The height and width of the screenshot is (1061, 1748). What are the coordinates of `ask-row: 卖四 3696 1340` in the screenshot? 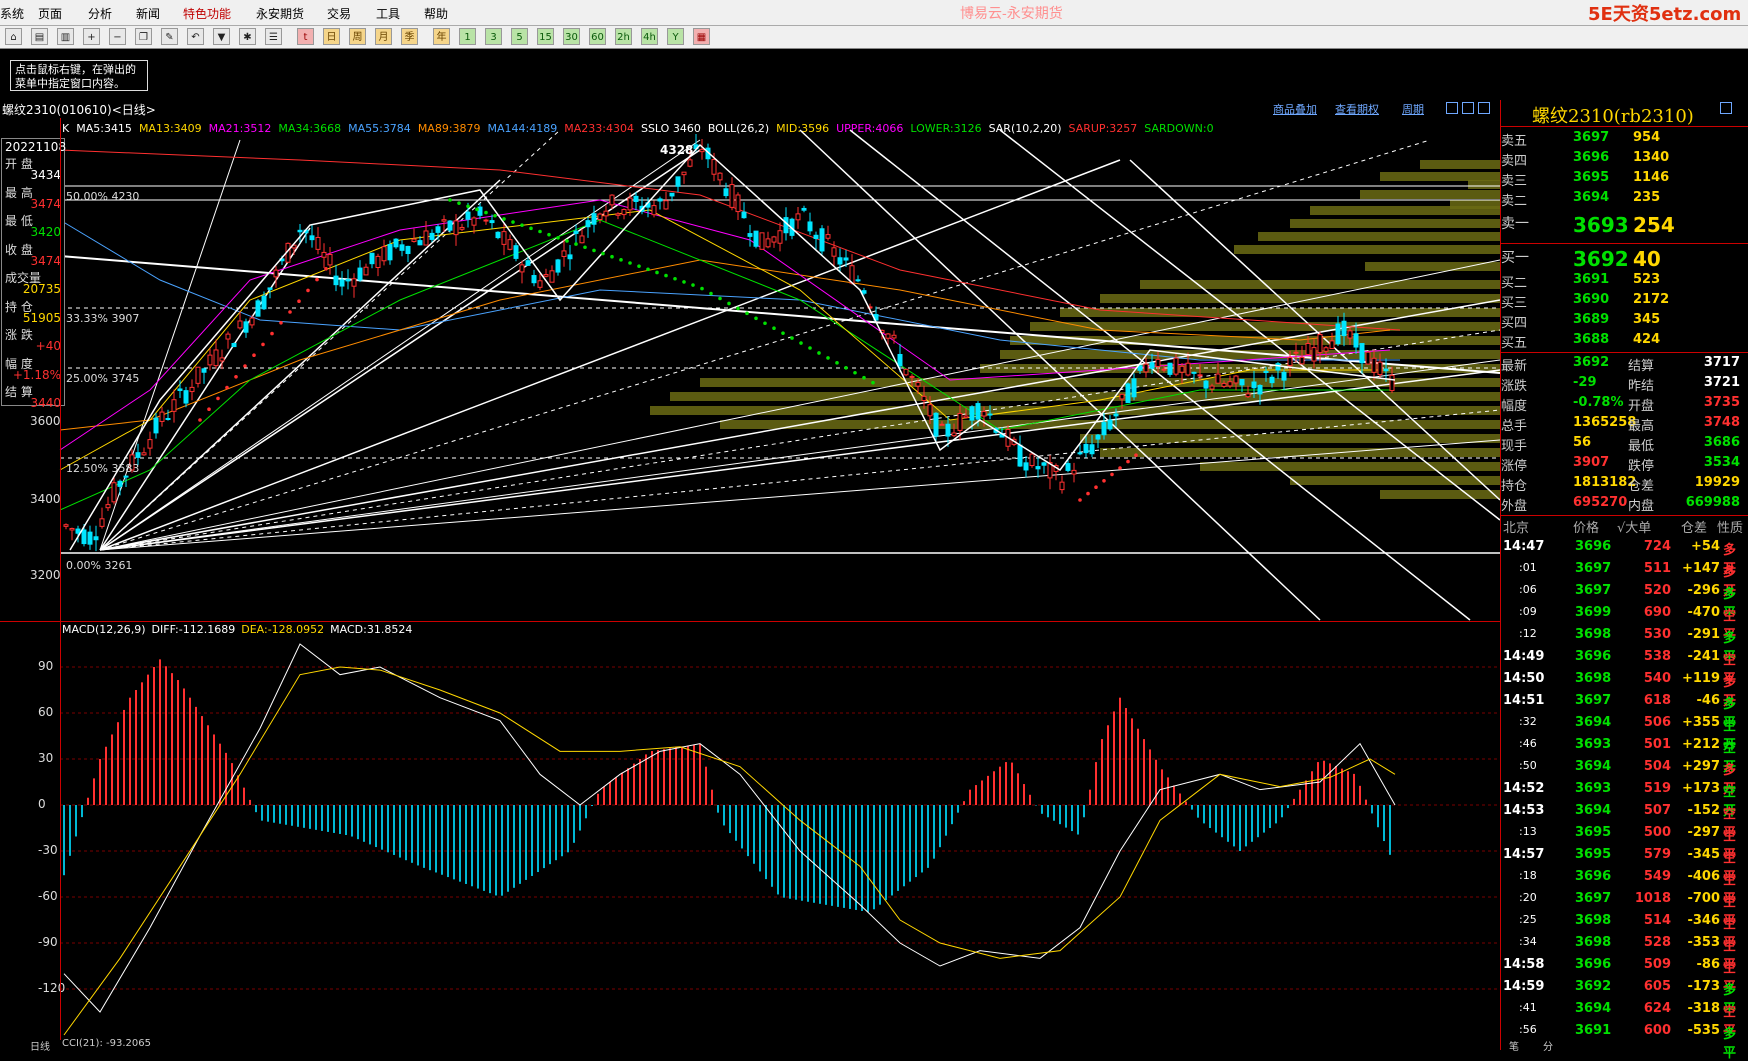 It's located at (1624, 160).